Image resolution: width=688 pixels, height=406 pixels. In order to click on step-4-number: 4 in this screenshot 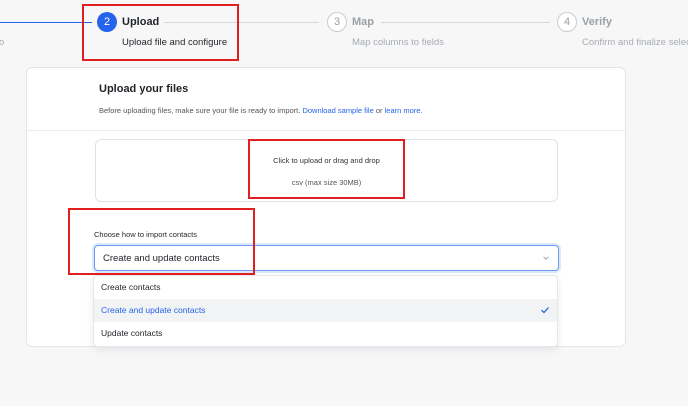, I will do `click(567, 22)`.